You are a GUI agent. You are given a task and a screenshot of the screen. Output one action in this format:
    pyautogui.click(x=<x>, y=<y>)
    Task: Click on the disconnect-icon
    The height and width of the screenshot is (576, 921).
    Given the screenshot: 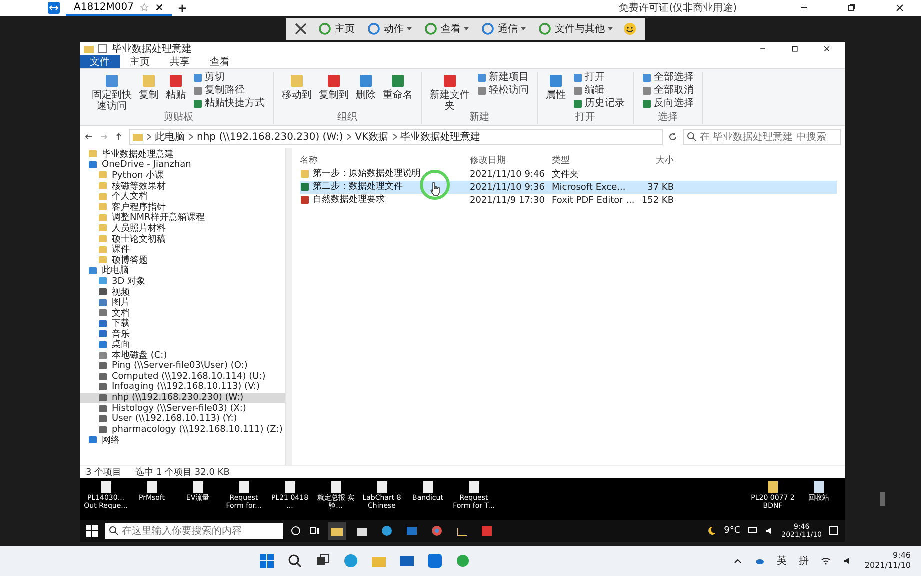 What is the action you would take?
    pyautogui.click(x=301, y=29)
    